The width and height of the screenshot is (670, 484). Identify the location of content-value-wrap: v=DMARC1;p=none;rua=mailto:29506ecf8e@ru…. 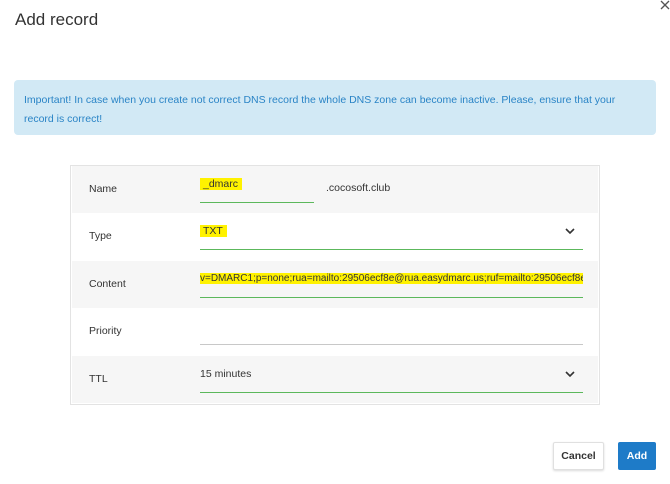
(391, 278).